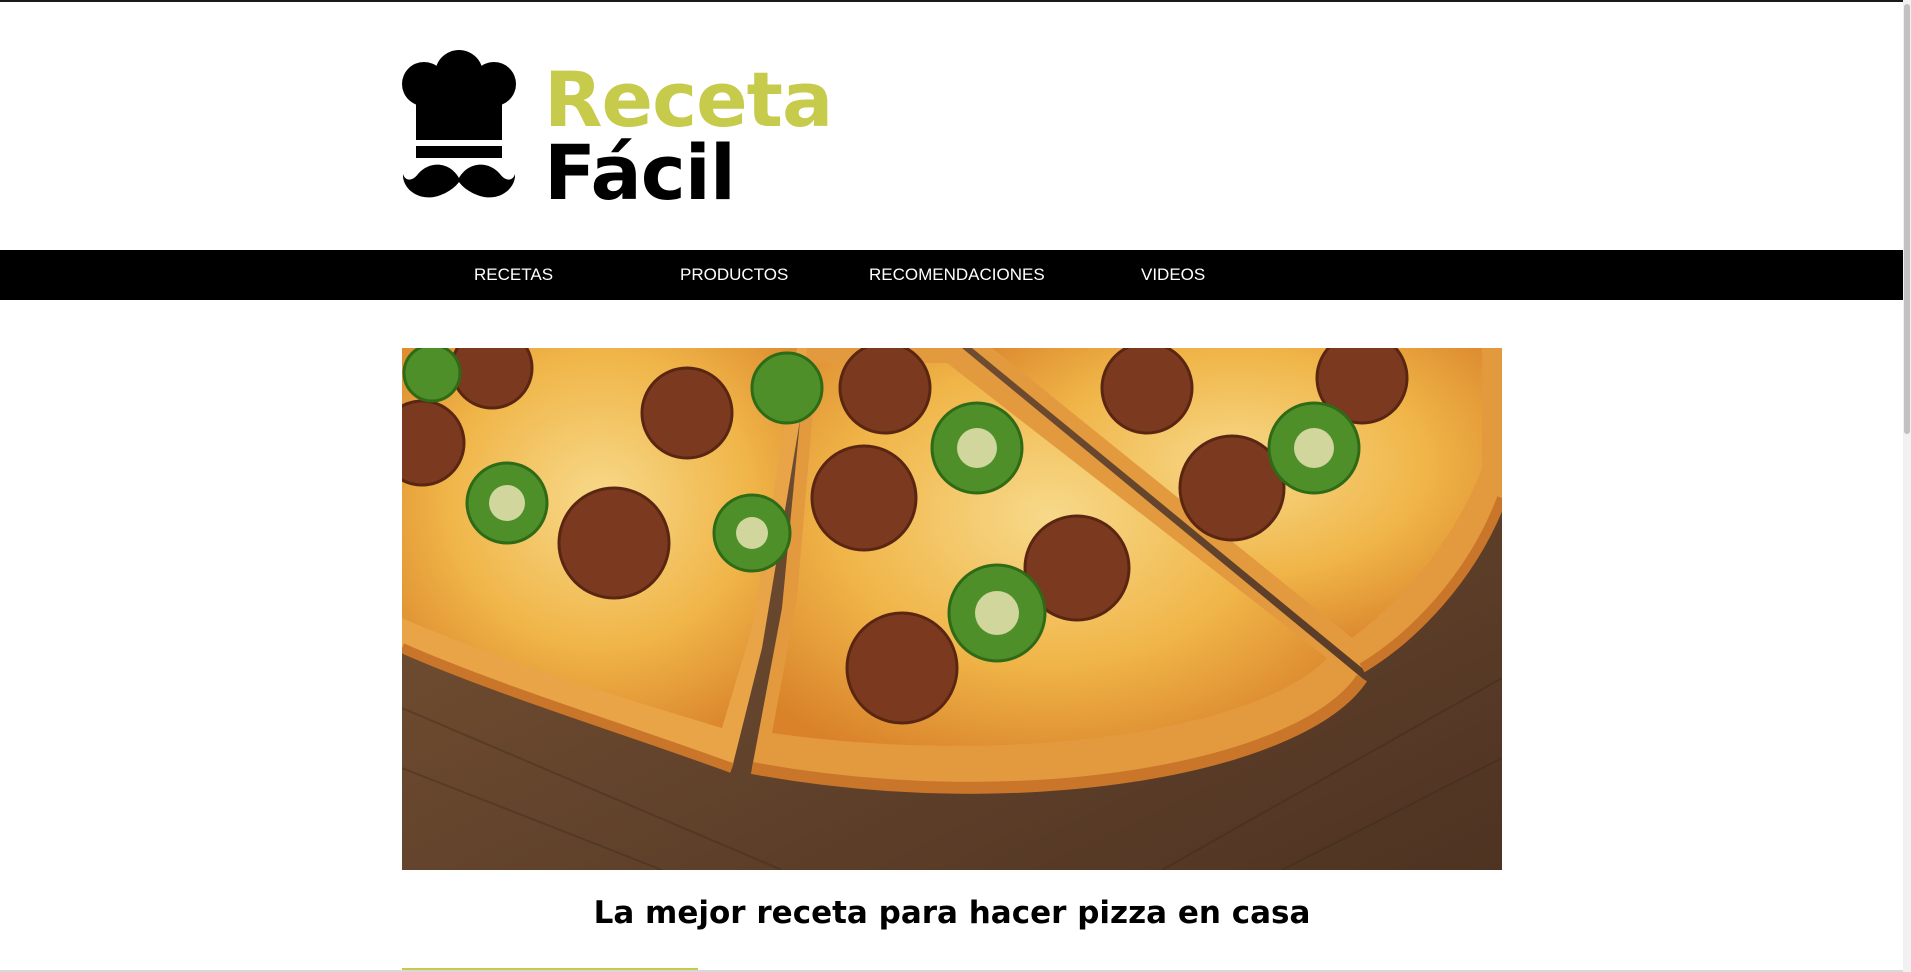  I want to click on chef-hat-mustache-icon, so click(459, 124).